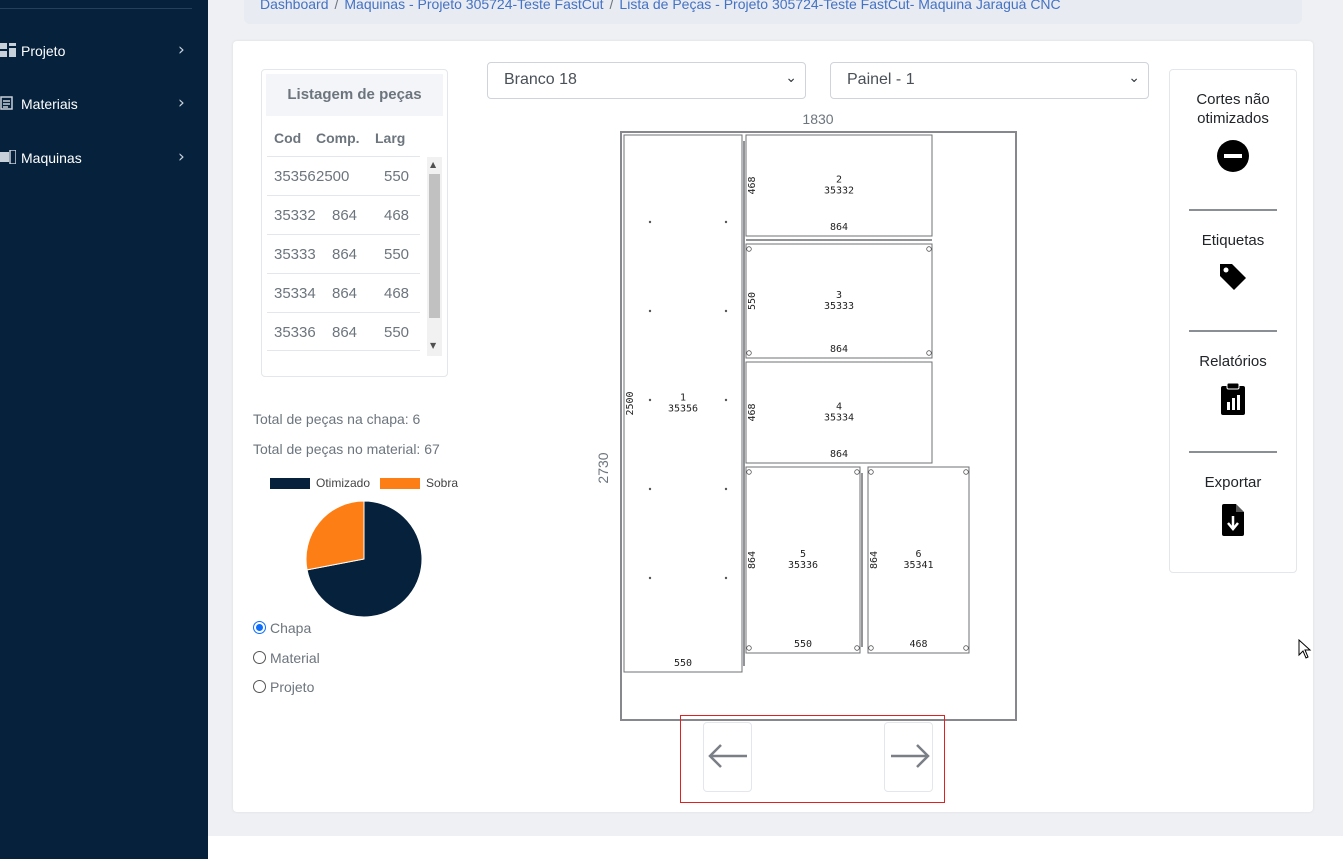 This screenshot has height=859, width=1343. What do you see at coordinates (335, 535) in the screenshot?
I see `pie-slice-sobra` at bounding box center [335, 535].